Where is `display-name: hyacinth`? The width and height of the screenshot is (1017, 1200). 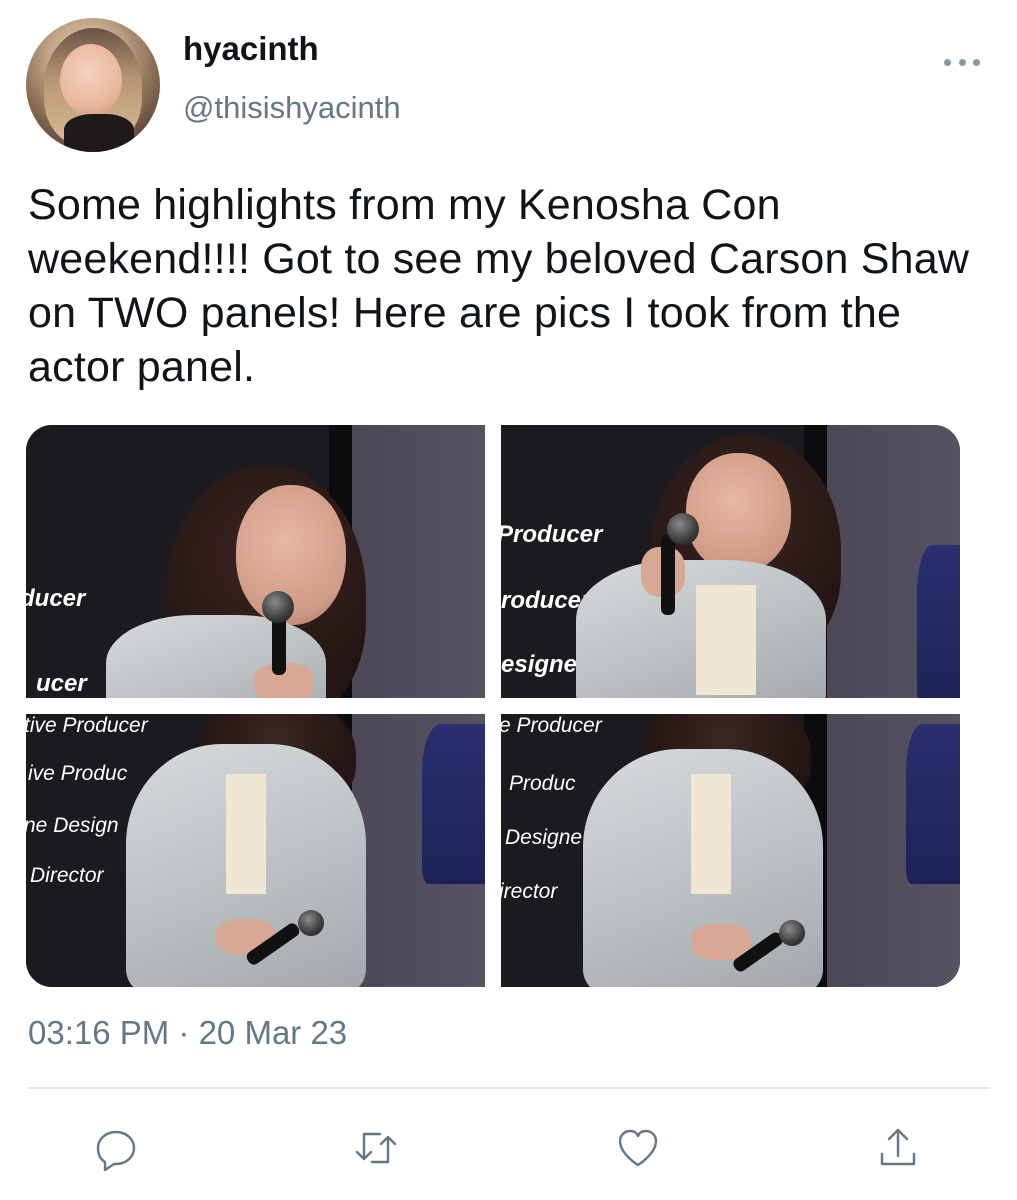
display-name: hyacinth is located at coordinates (251, 49).